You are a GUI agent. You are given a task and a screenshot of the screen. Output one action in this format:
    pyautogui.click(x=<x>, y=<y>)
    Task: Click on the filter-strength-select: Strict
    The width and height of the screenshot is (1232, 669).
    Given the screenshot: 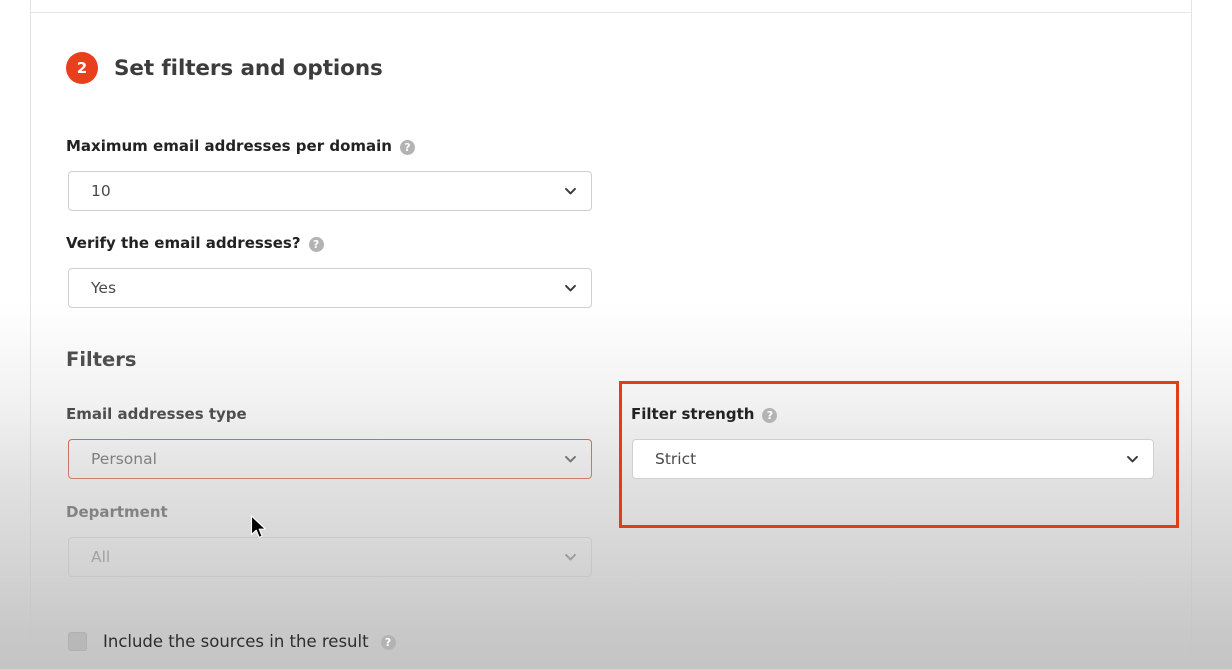 What is the action you would take?
    pyautogui.click(x=893, y=459)
    